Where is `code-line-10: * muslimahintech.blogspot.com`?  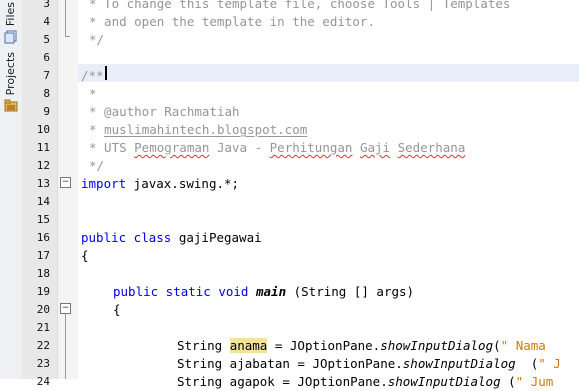
code-line-10: * muslimahintech.blogspot.com is located at coordinates (198, 130).